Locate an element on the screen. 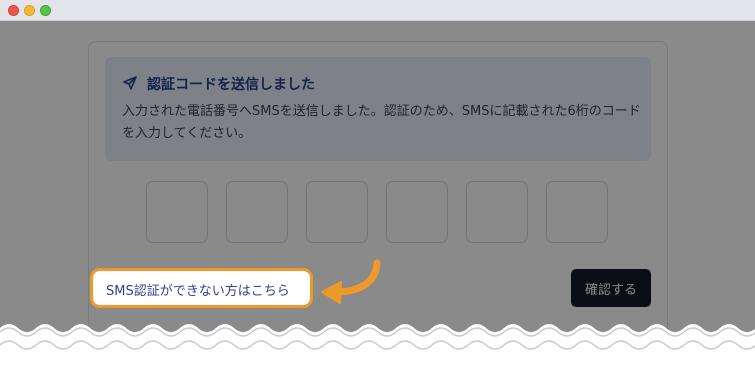 The height and width of the screenshot is (367, 755). torn-edge-divider is located at coordinates (377, 345).